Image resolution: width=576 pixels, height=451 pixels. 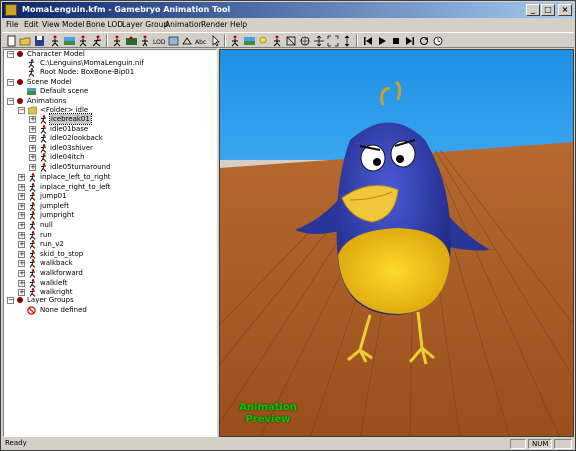 What do you see at coordinates (305, 41) in the screenshot?
I see `camera-orbit-icon` at bounding box center [305, 41].